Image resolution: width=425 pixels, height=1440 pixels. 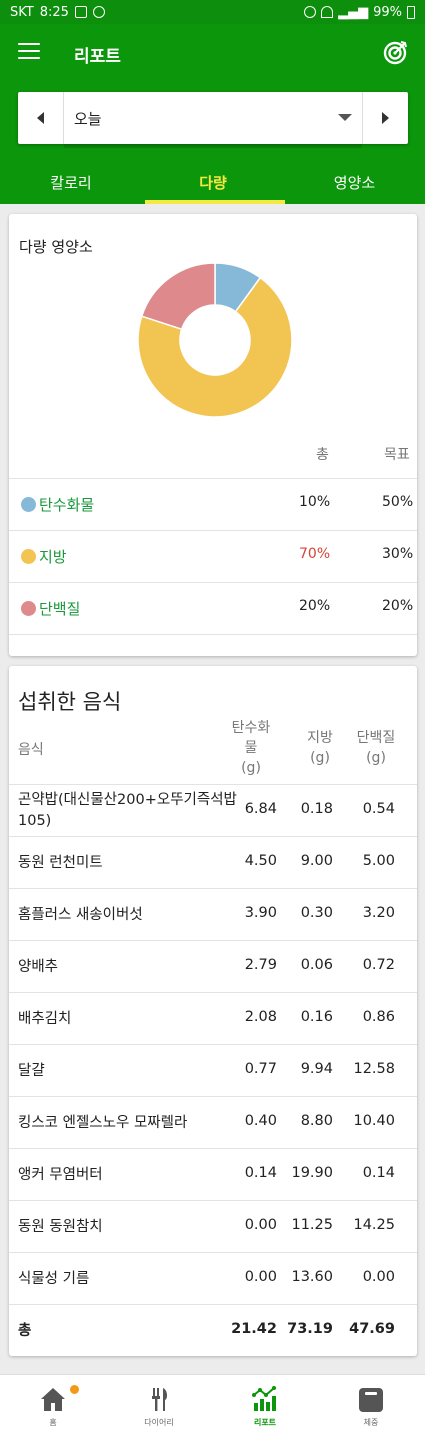 I want to click on food-protein: 3.20, so click(x=378, y=913).